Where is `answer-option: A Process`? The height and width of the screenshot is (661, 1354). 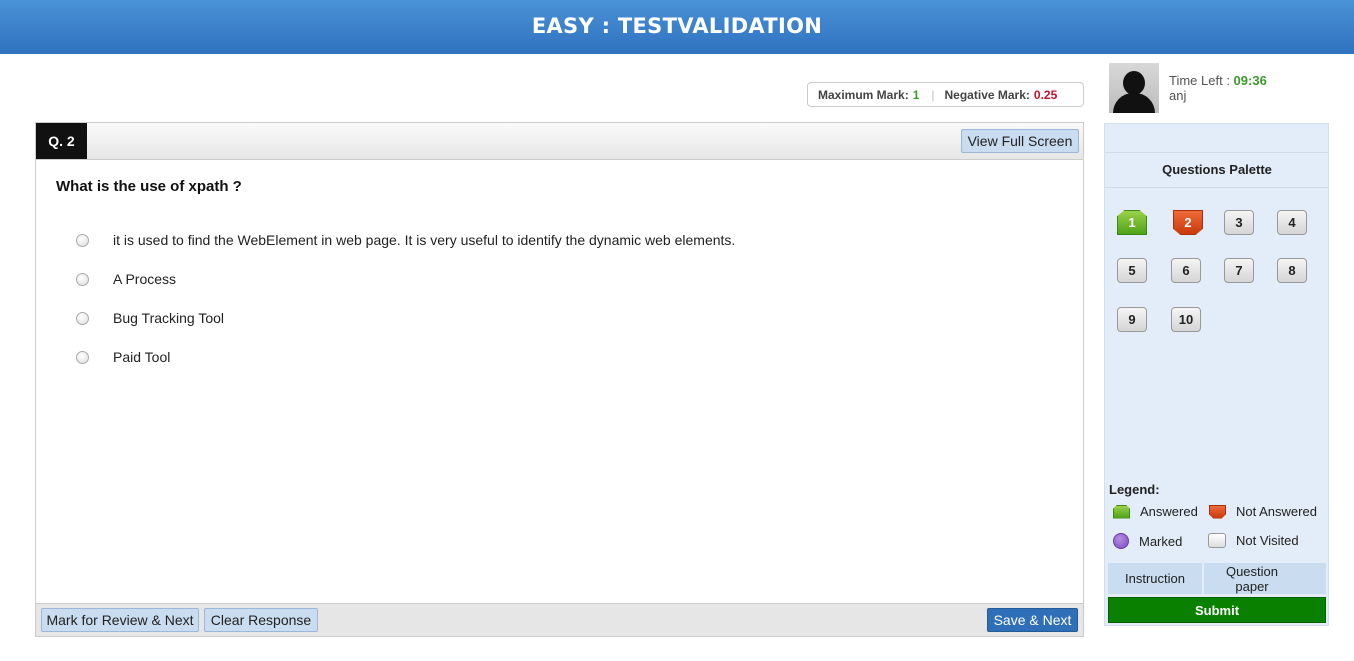 answer-option: A Process is located at coordinates (126, 279).